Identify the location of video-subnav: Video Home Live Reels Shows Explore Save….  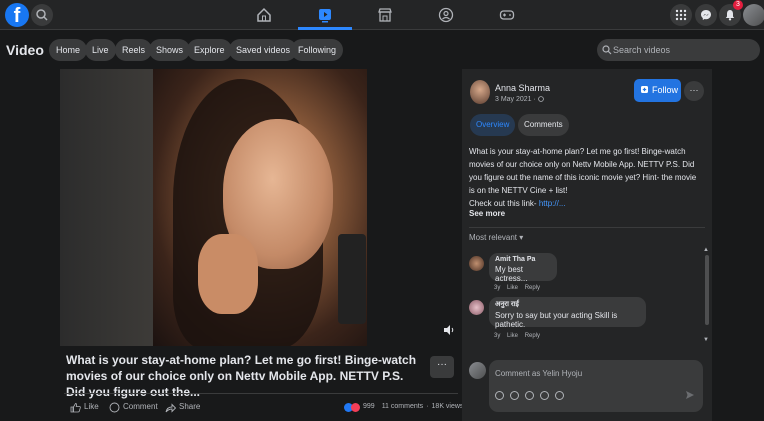
(382, 50).